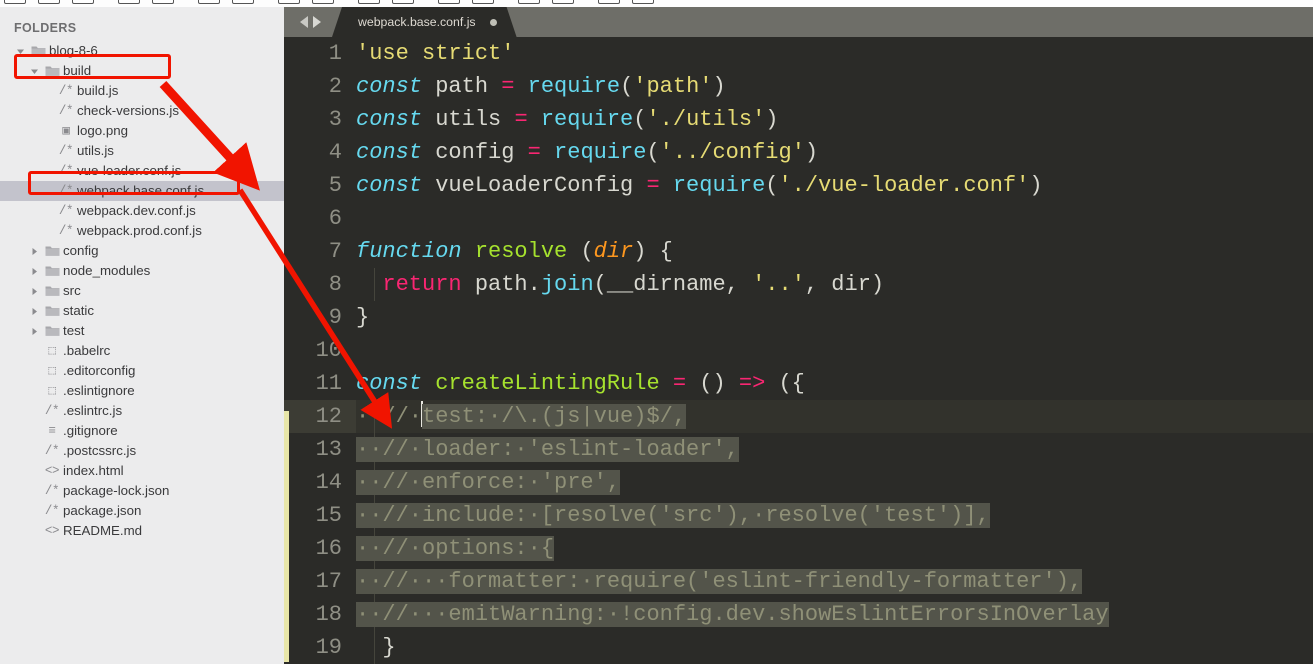  I want to click on sidebar-file-check-versions-js: /* check-versions.js, so click(142, 111).